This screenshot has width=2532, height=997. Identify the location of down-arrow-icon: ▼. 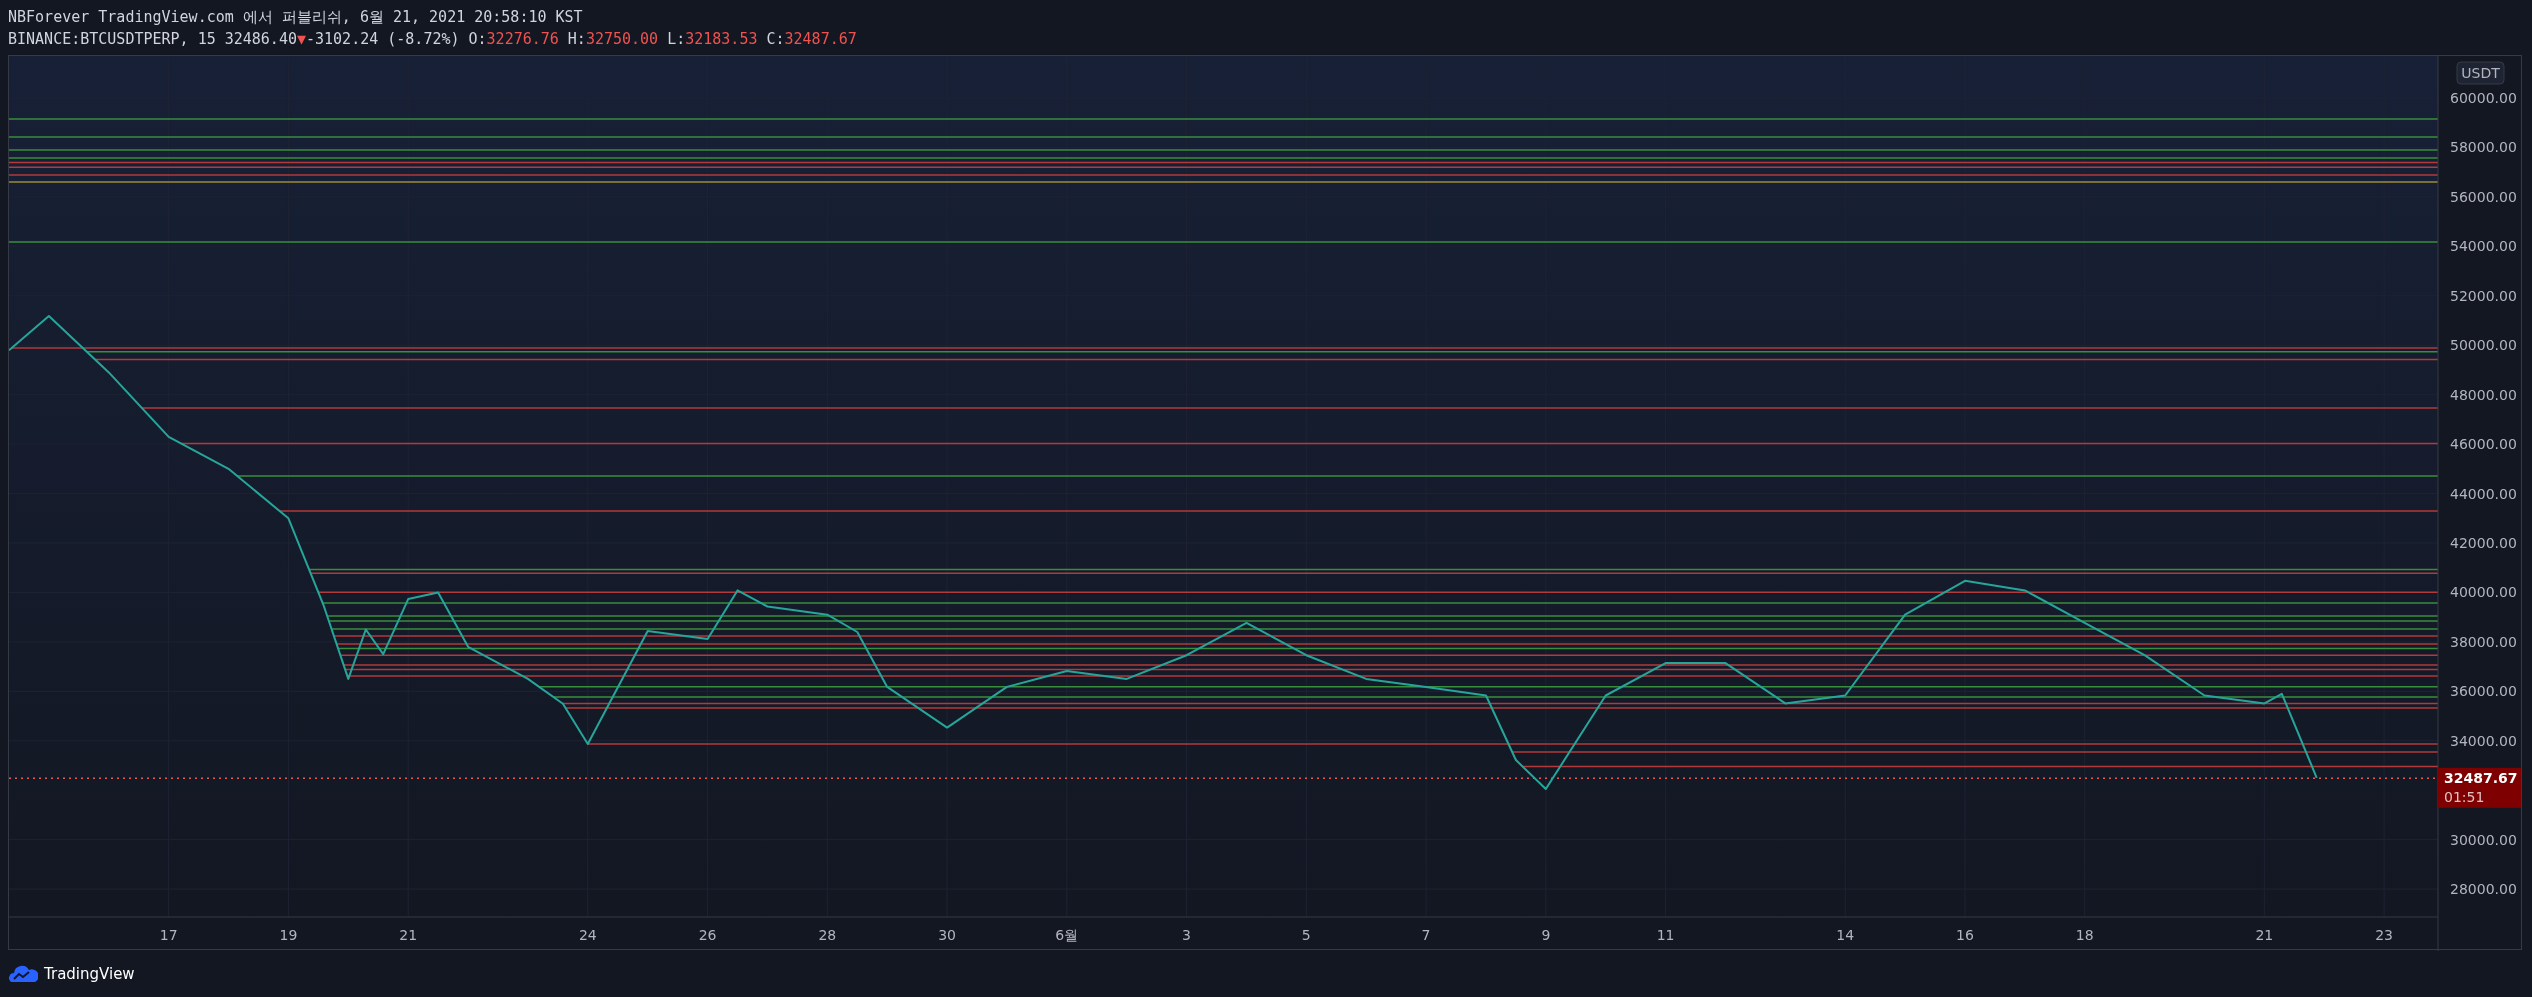
(301, 39).